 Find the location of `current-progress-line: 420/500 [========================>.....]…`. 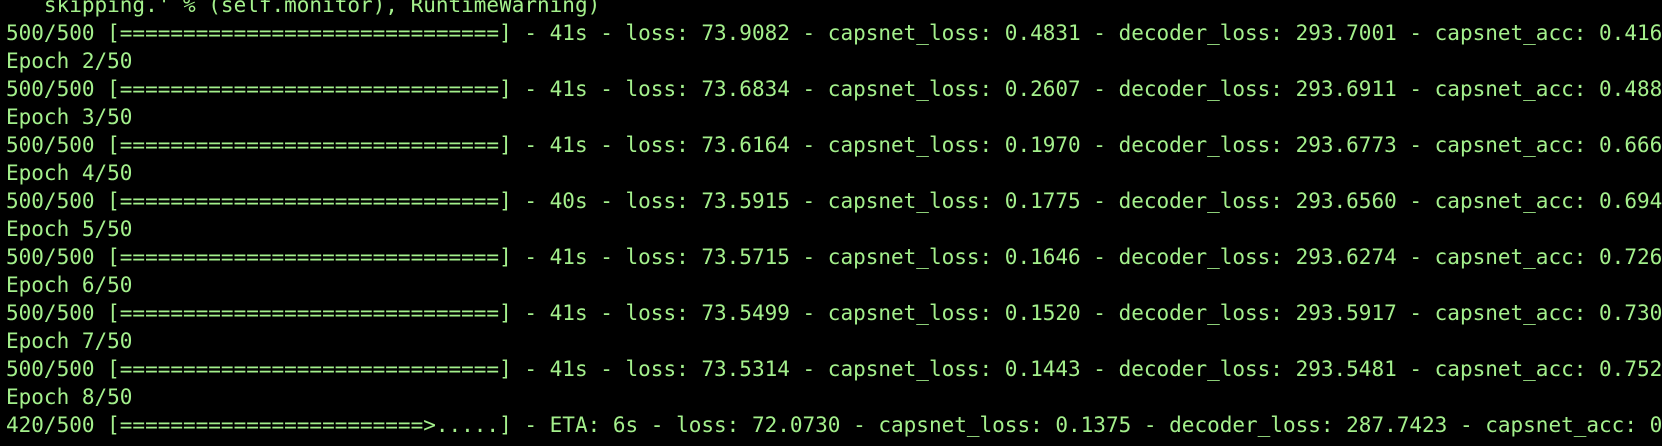

current-progress-line: 420/500 [========================>.....]… is located at coordinates (834, 425).